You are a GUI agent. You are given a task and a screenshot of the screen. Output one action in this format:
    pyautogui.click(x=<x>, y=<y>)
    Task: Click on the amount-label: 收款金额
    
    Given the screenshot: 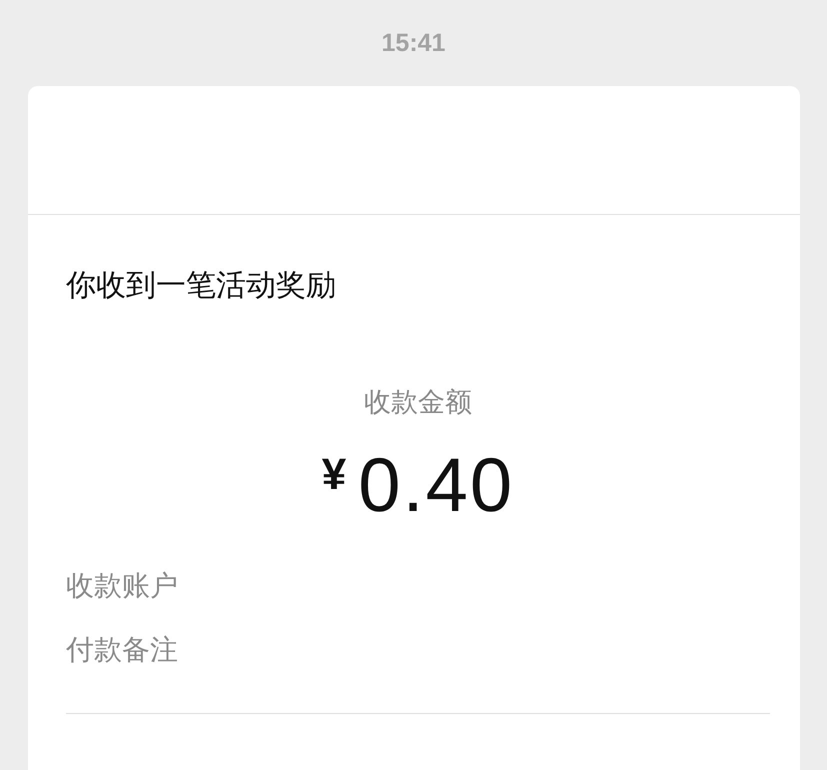 What is the action you would take?
    pyautogui.click(x=418, y=403)
    